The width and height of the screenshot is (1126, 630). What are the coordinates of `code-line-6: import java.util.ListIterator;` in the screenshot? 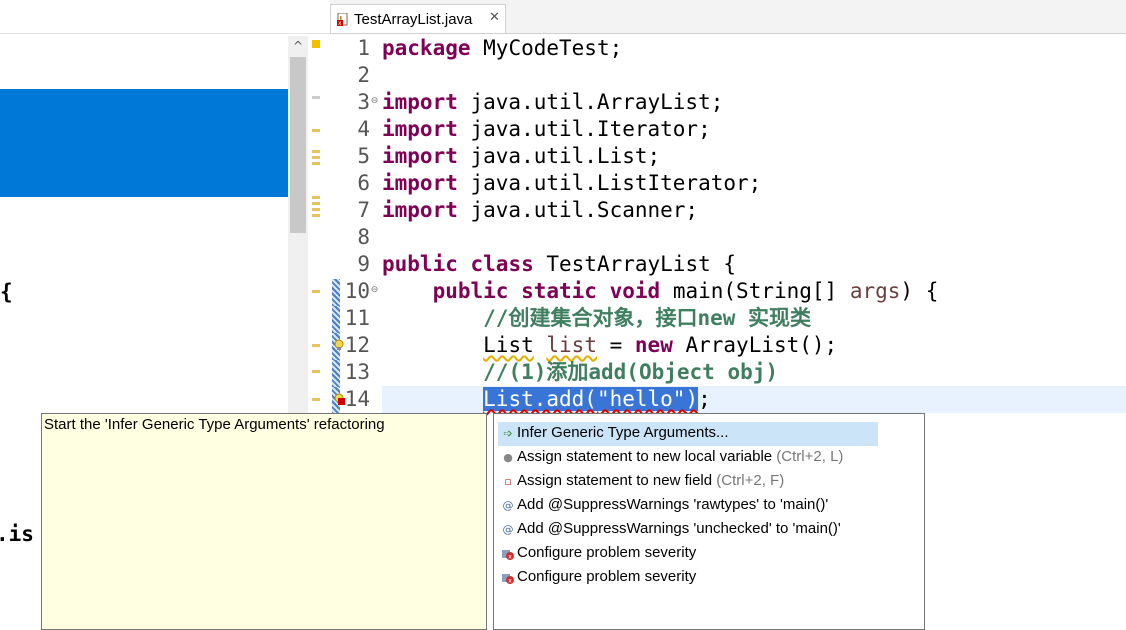 It's located at (571, 183).